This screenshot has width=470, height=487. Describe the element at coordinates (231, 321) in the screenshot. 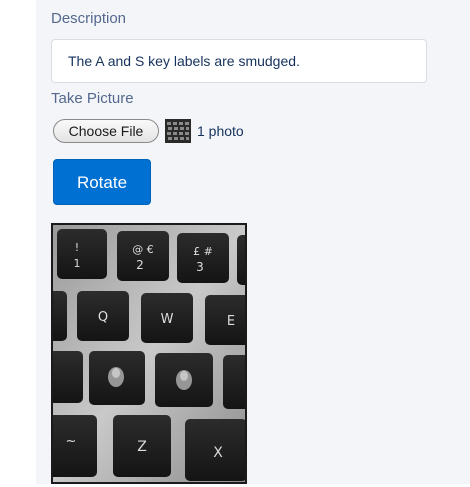

I see `key-e-label: E` at that location.